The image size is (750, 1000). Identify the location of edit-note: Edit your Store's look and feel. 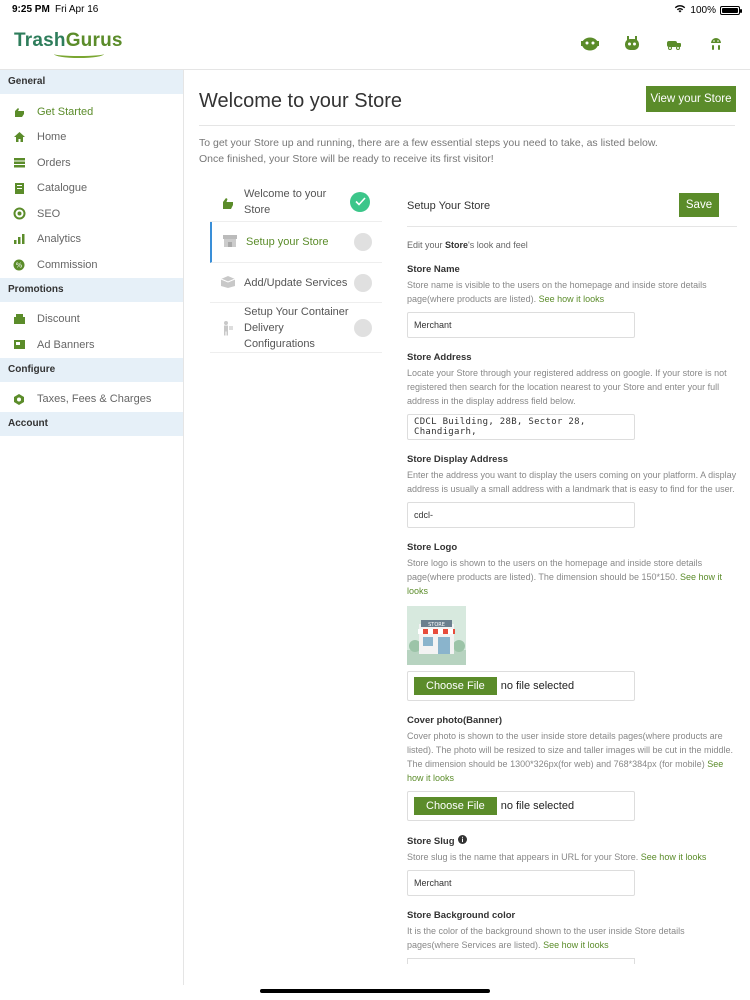
(572, 245).